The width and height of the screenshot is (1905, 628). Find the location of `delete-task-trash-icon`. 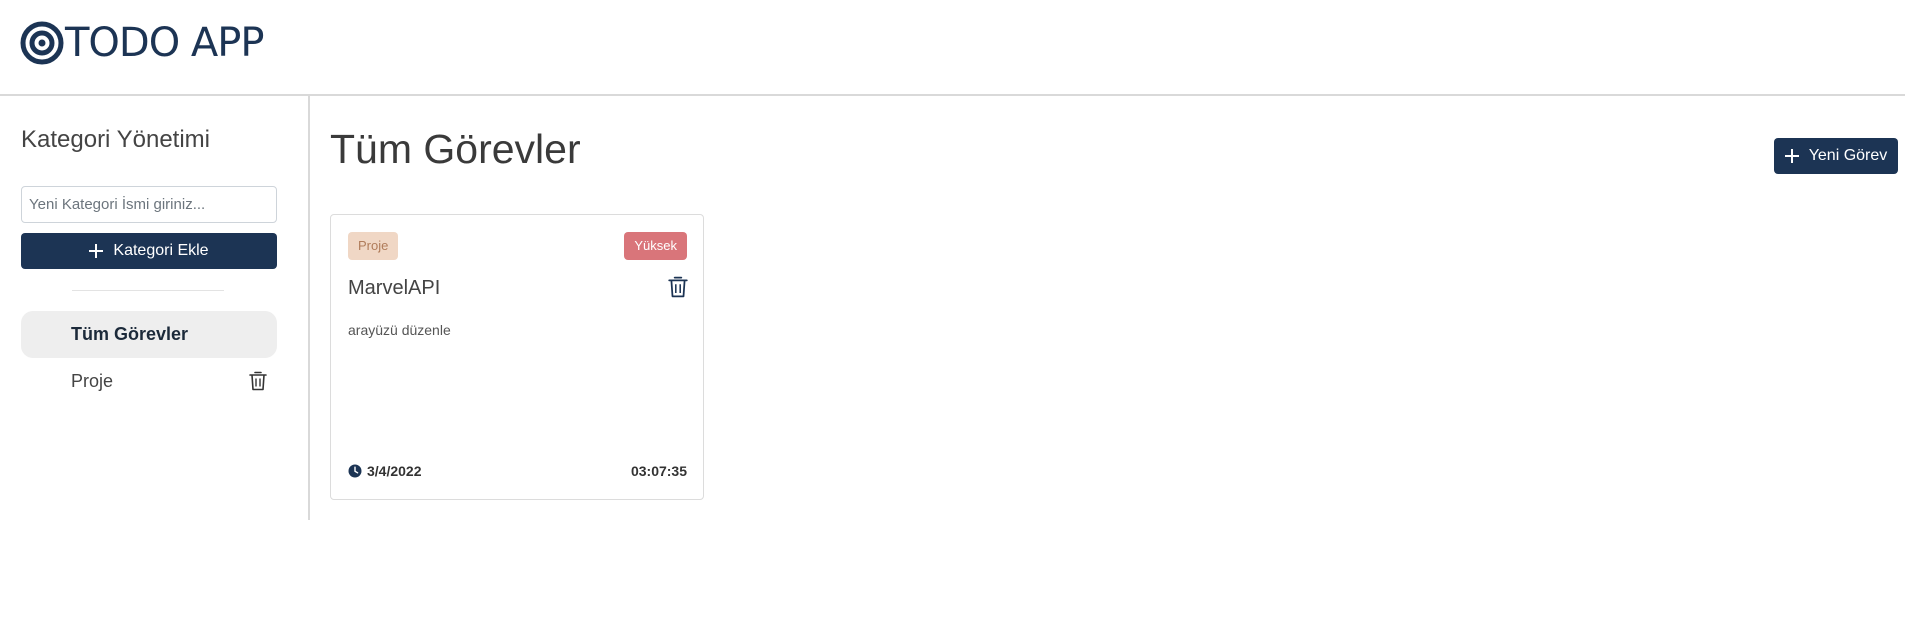

delete-task-trash-icon is located at coordinates (678, 287).